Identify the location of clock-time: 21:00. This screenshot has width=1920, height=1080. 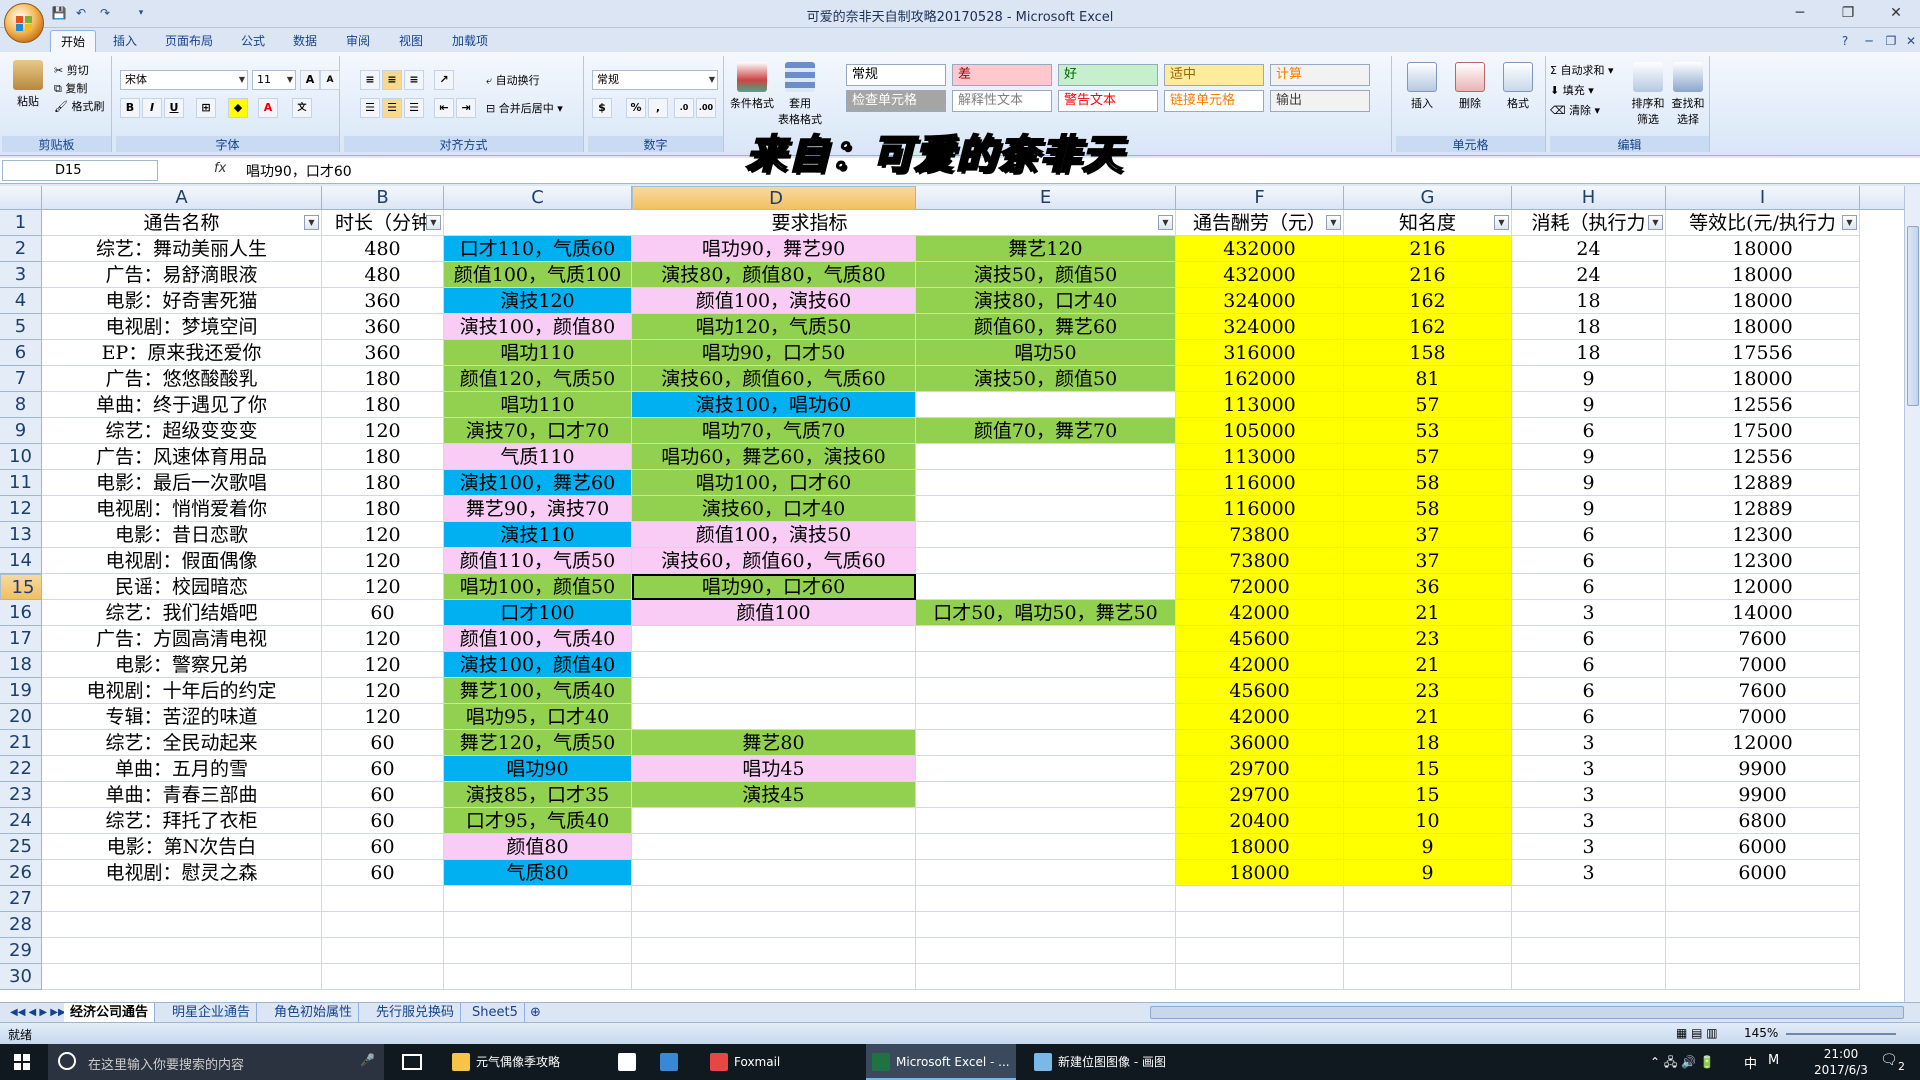
(1841, 1054).